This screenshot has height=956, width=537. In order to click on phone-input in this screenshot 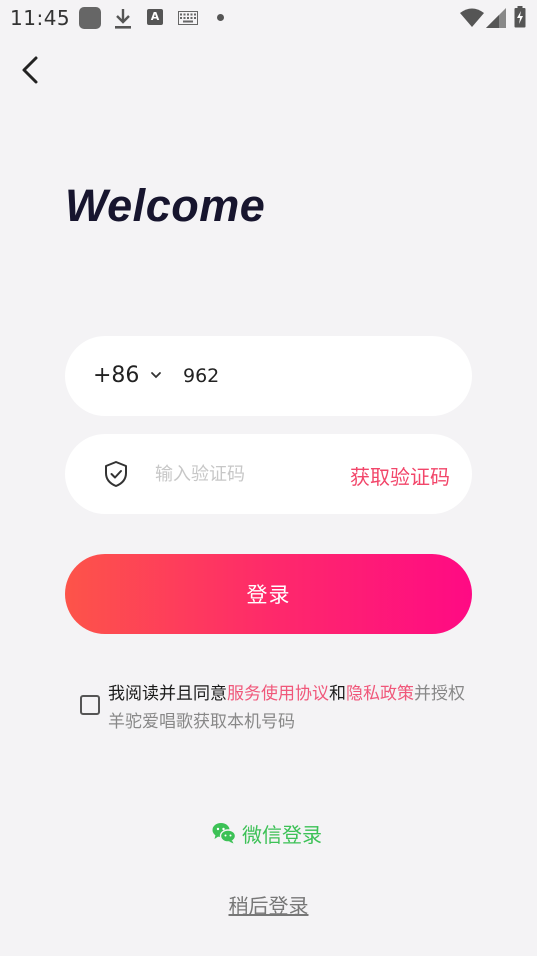, I will do `click(313, 376)`.